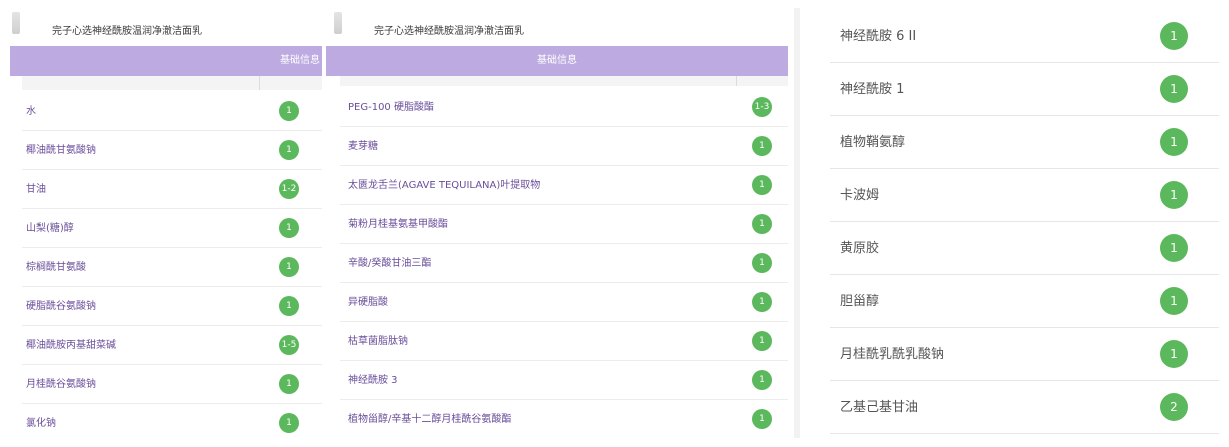  What do you see at coordinates (373, 380) in the screenshot?
I see `ingredient-name: 神经酰胺 3` at bounding box center [373, 380].